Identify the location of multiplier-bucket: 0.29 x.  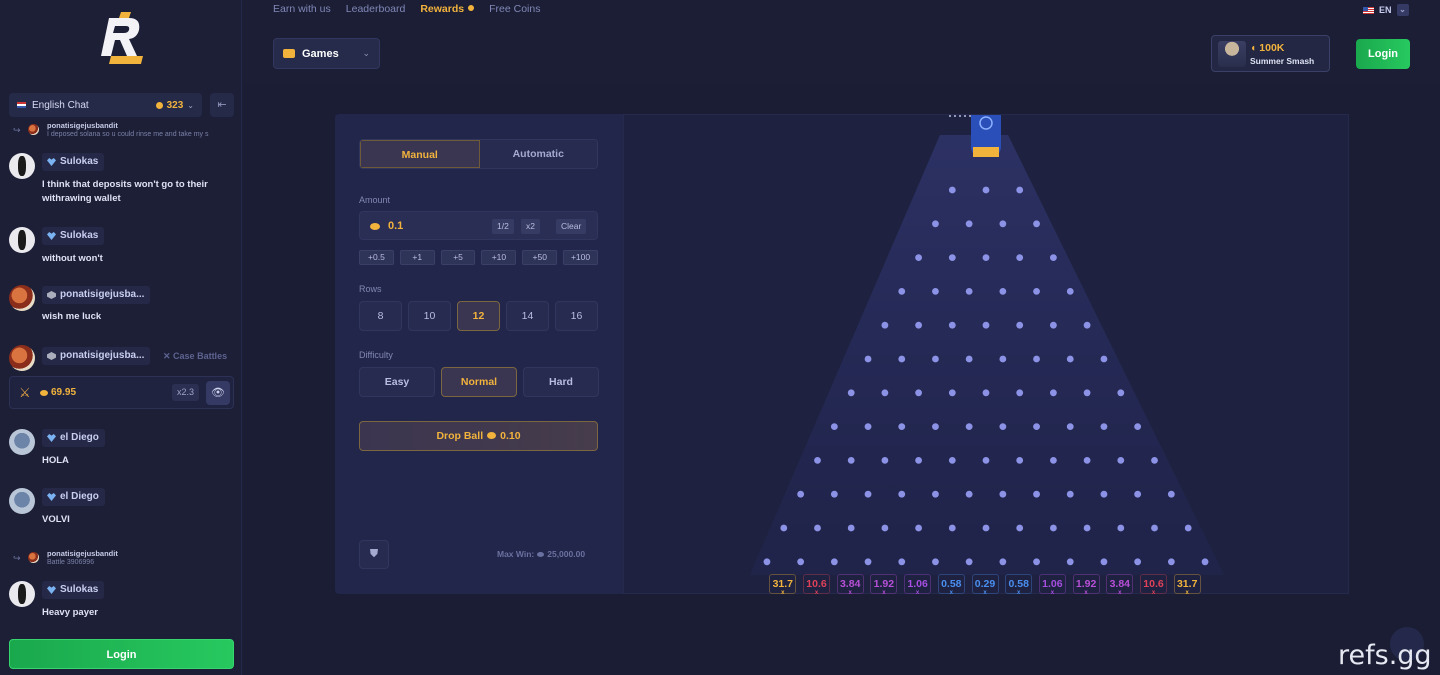
(985, 585).